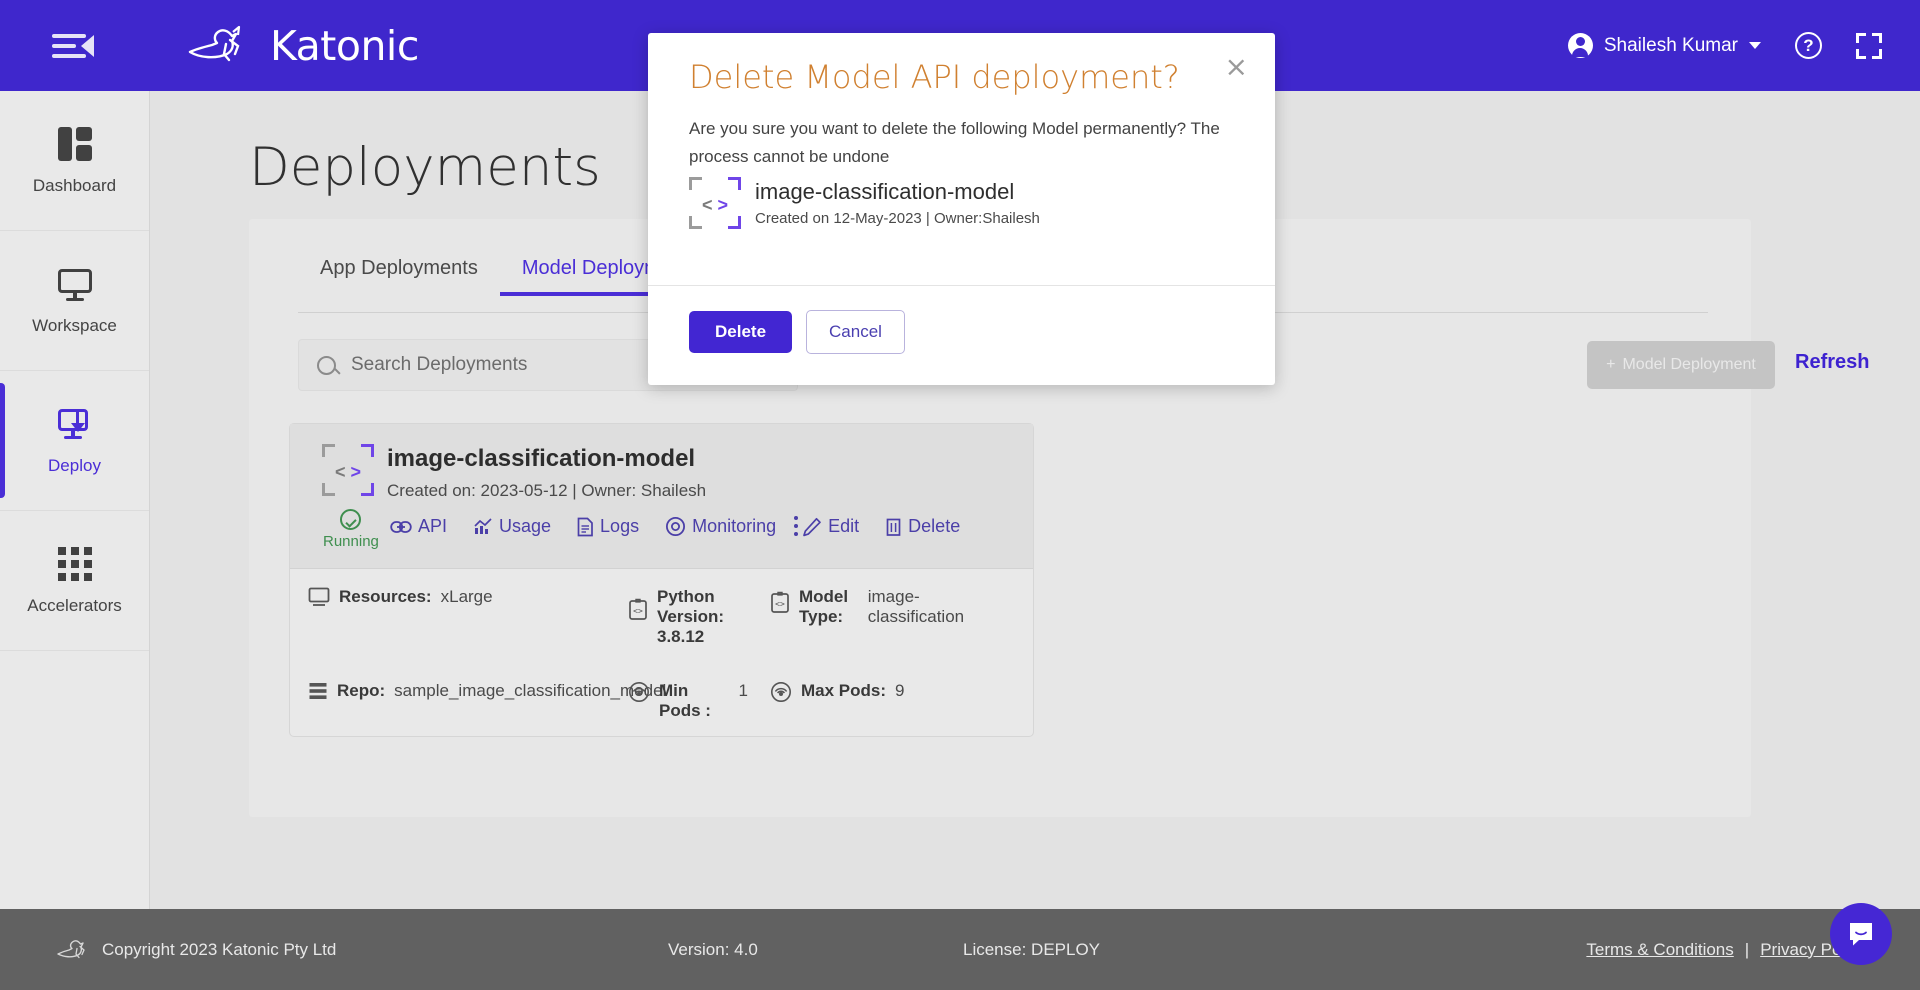 The image size is (1920, 990). I want to click on action-edit: Edit, so click(830, 526).